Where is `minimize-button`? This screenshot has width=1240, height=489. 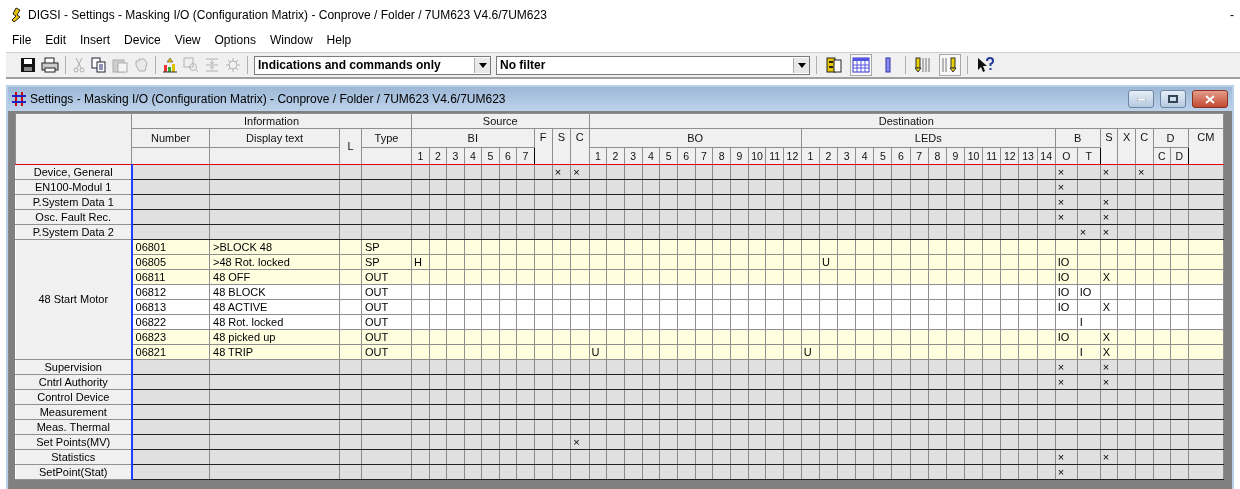 minimize-button is located at coordinates (1141, 99).